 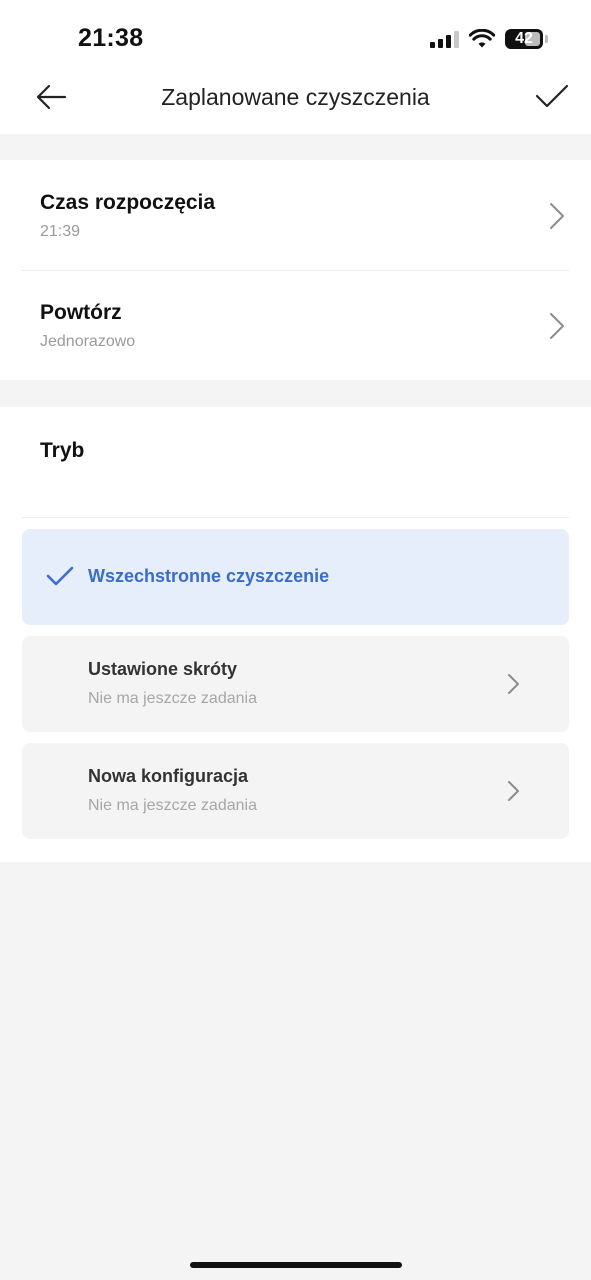 What do you see at coordinates (296, 1265) in the screenshot?
I see `home-indicator` at bounding box center [296, 1265].